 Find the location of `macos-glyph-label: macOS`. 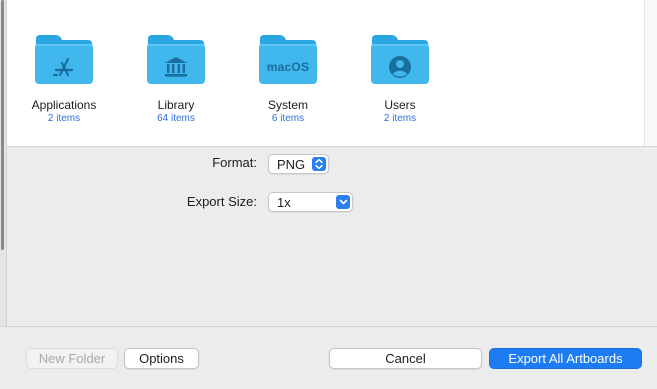

macos-glyph-label: macOS is located at coordinates (288, 67).